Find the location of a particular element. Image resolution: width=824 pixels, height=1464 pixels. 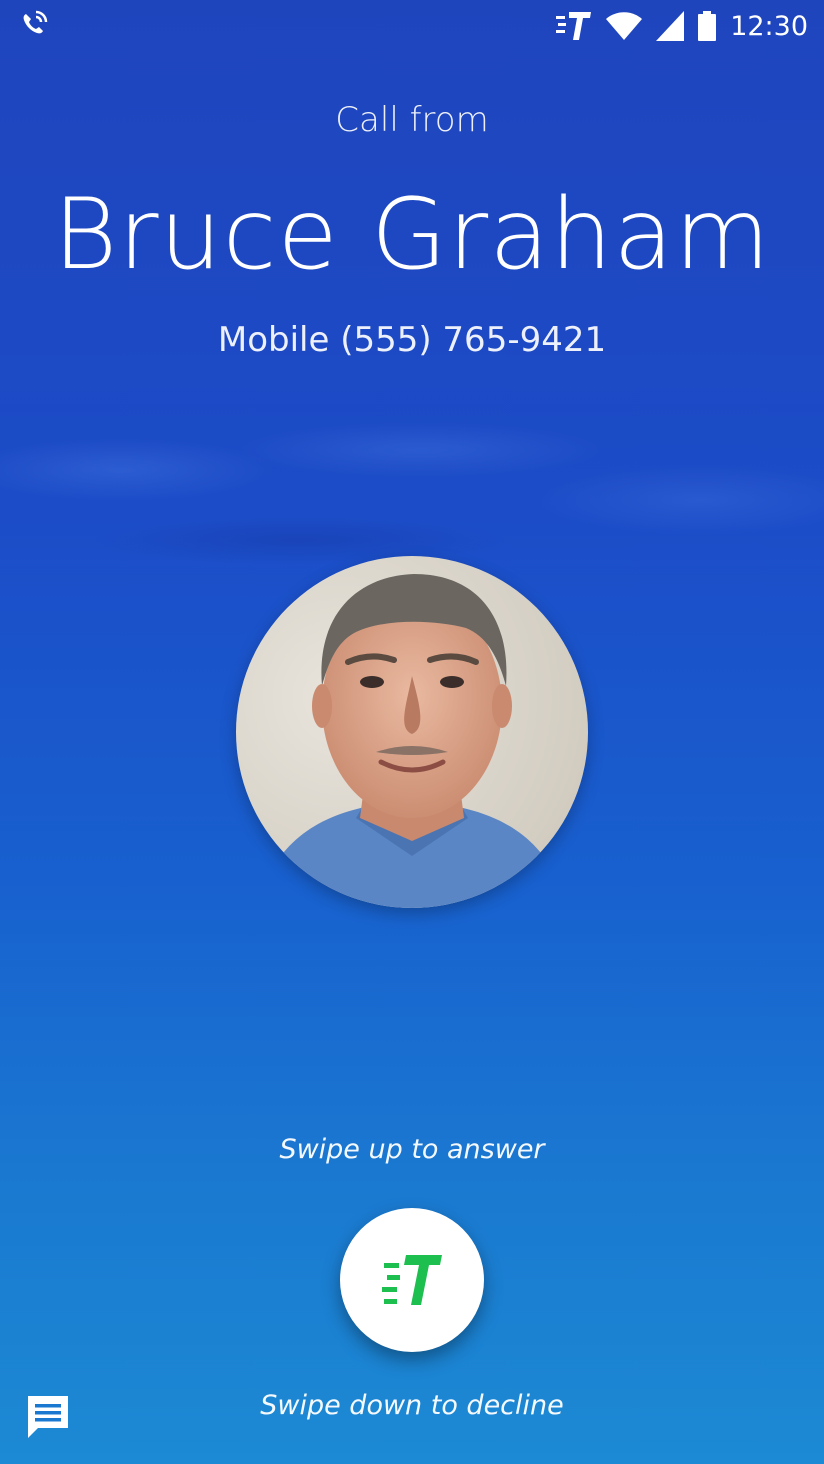

answer-call-button is located at coordinates (412, 1280).